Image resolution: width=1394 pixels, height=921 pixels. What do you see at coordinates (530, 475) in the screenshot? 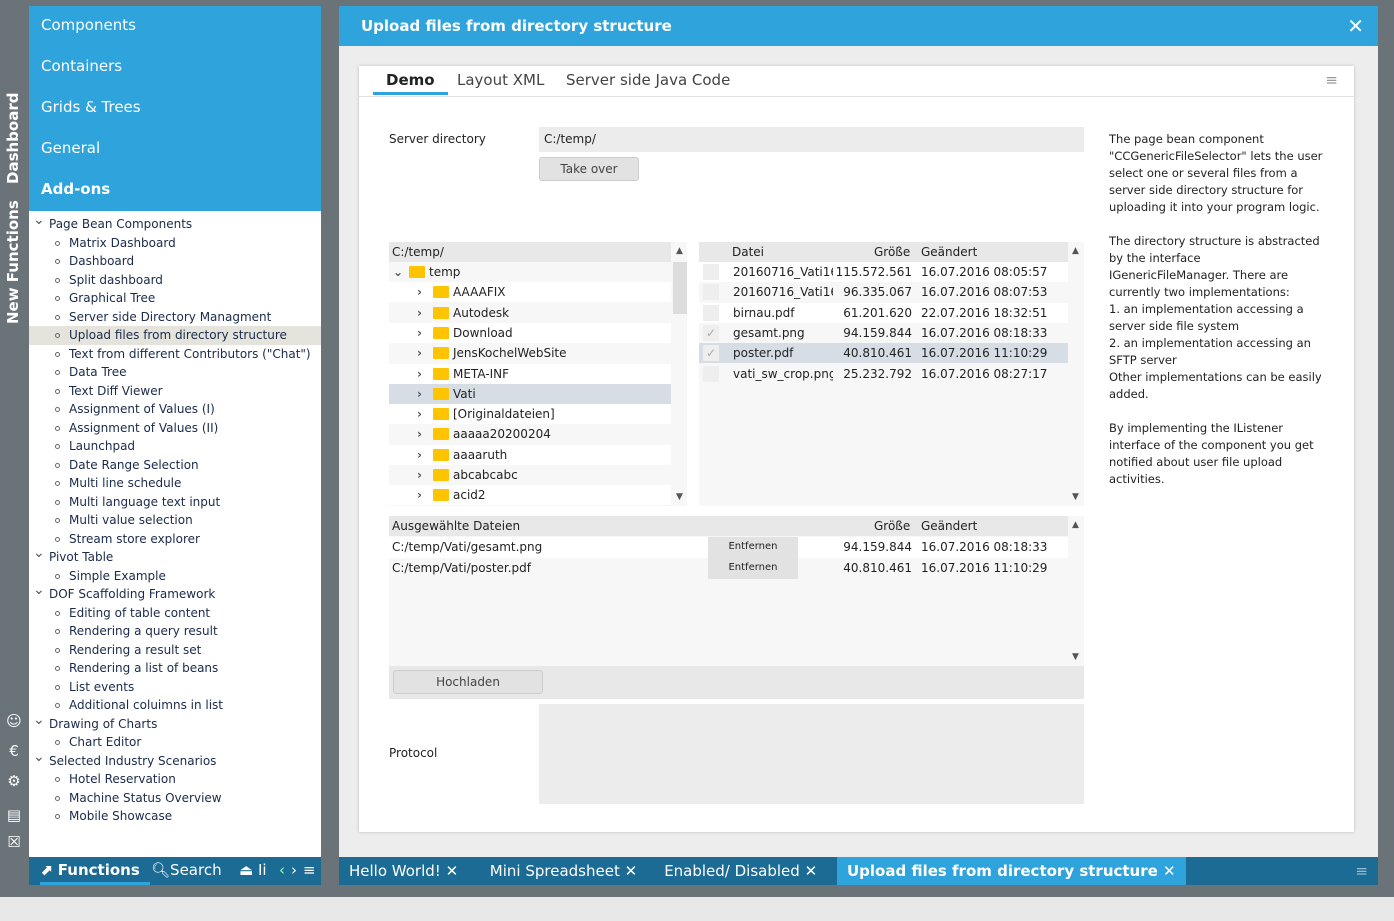
I see `folder-row: › abcabcabc` at bounding box center [530, 475].